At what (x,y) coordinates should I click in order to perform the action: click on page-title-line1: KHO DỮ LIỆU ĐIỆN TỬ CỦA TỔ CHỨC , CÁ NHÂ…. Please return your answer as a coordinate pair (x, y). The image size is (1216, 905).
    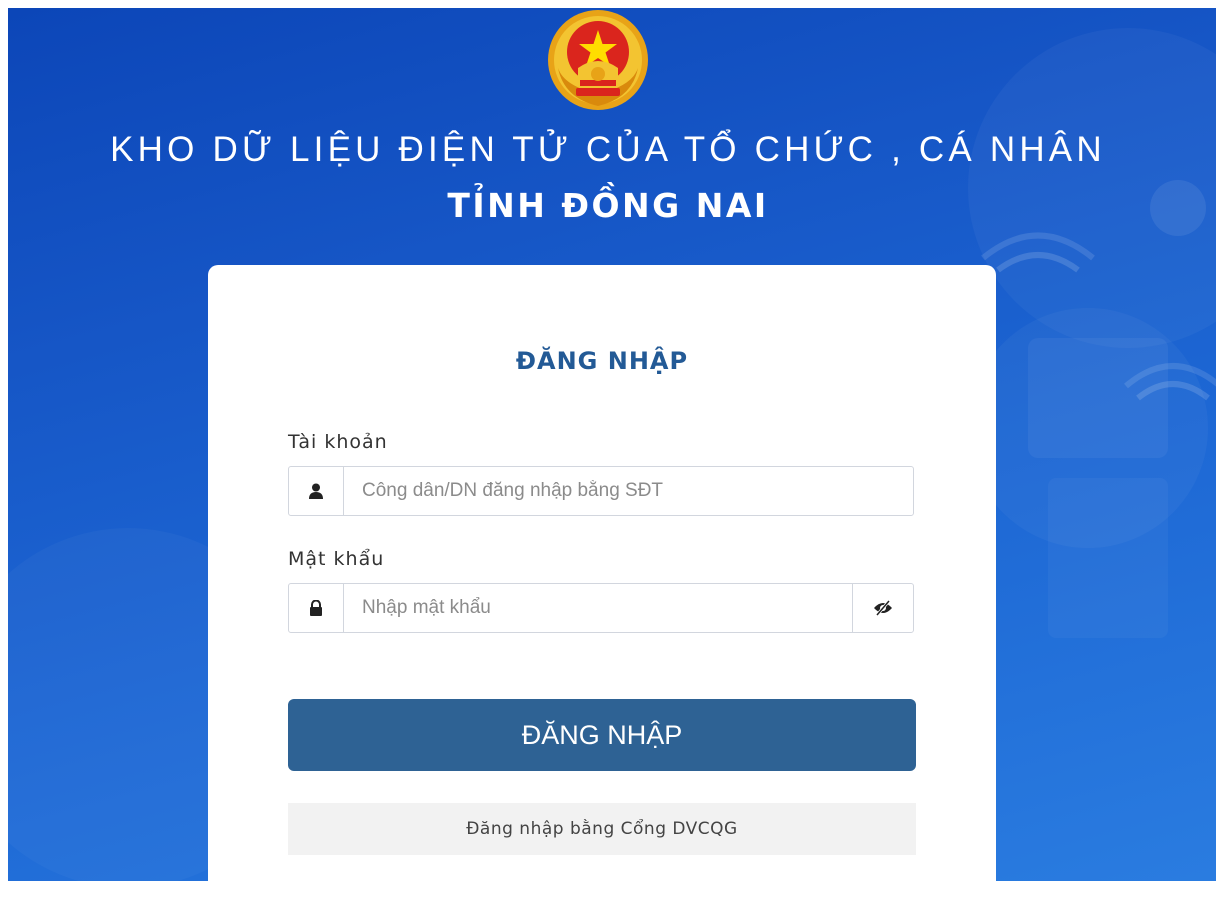
    Looking at the image, I should click on (608, 149).